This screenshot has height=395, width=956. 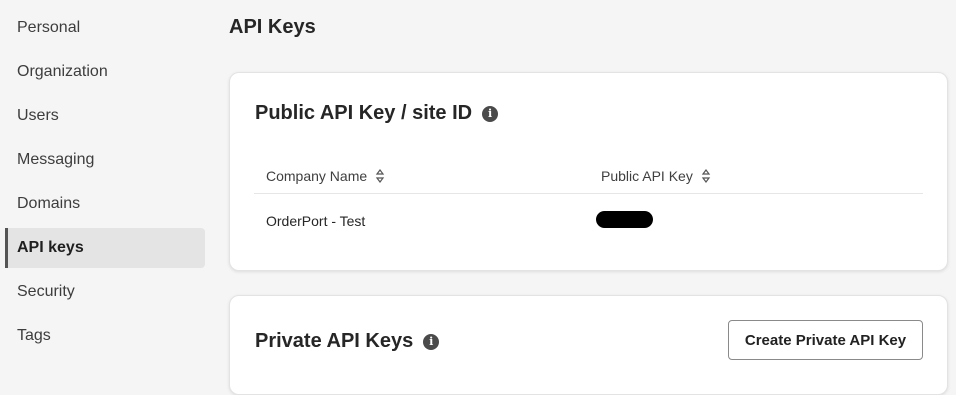 What do you see at coordinates (624, 219) in the screenshot?
I see `masked-public-api-key` at bounding box center [624, 219].